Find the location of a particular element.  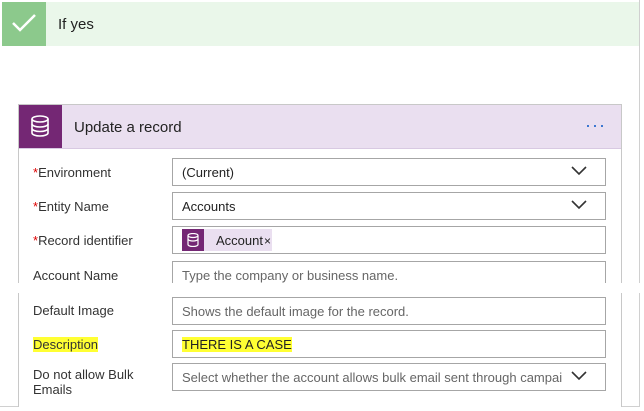

check-icon is located at coordinates (24, 23).